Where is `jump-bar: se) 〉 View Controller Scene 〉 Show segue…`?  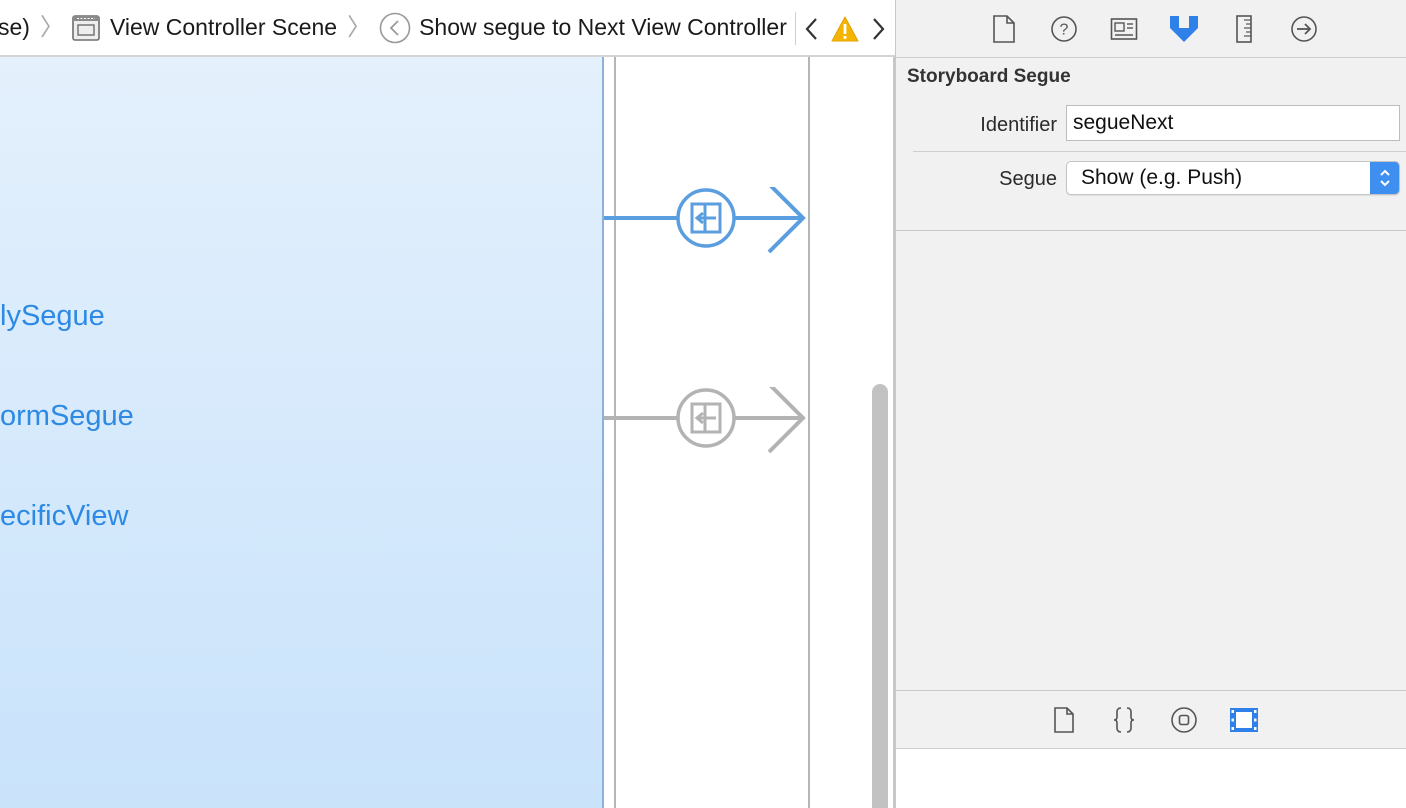 jump-bar: se) 〉 View Controller Scene 〉 Show segue… is located at coordinates (447, 28).